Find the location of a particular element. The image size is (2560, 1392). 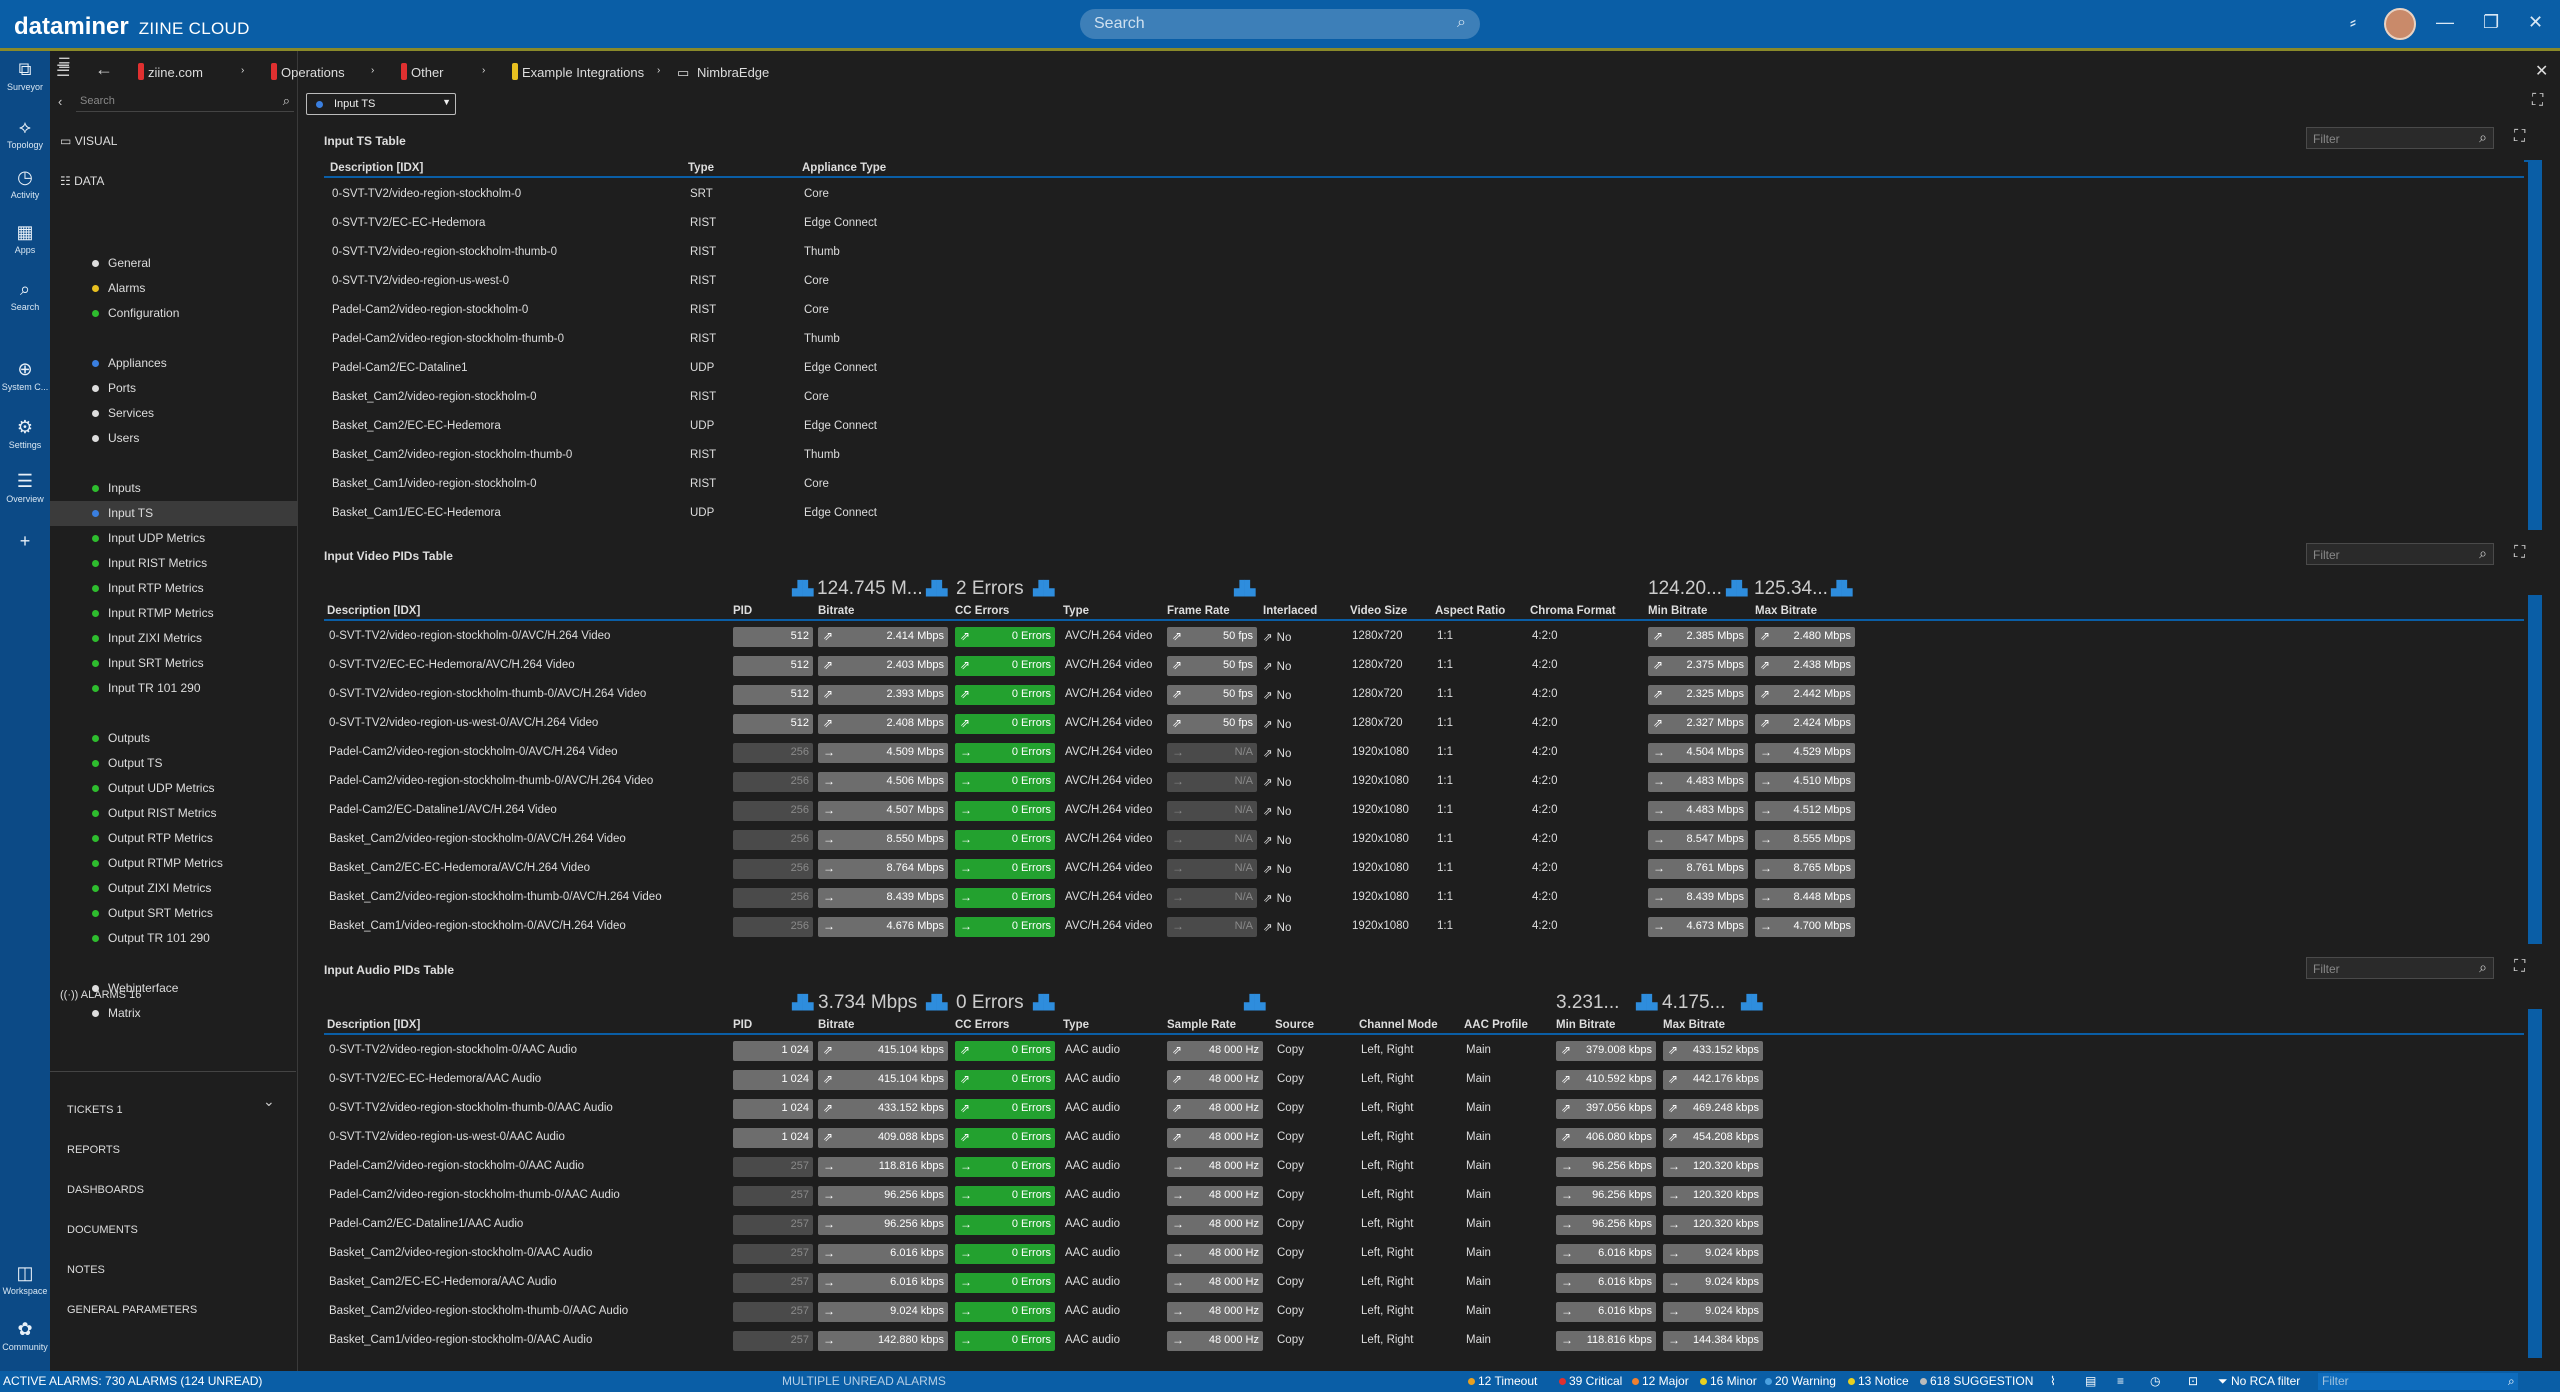

nav-alarms: ((·)) ALARMS 16 is located at coordinates (100, 995).